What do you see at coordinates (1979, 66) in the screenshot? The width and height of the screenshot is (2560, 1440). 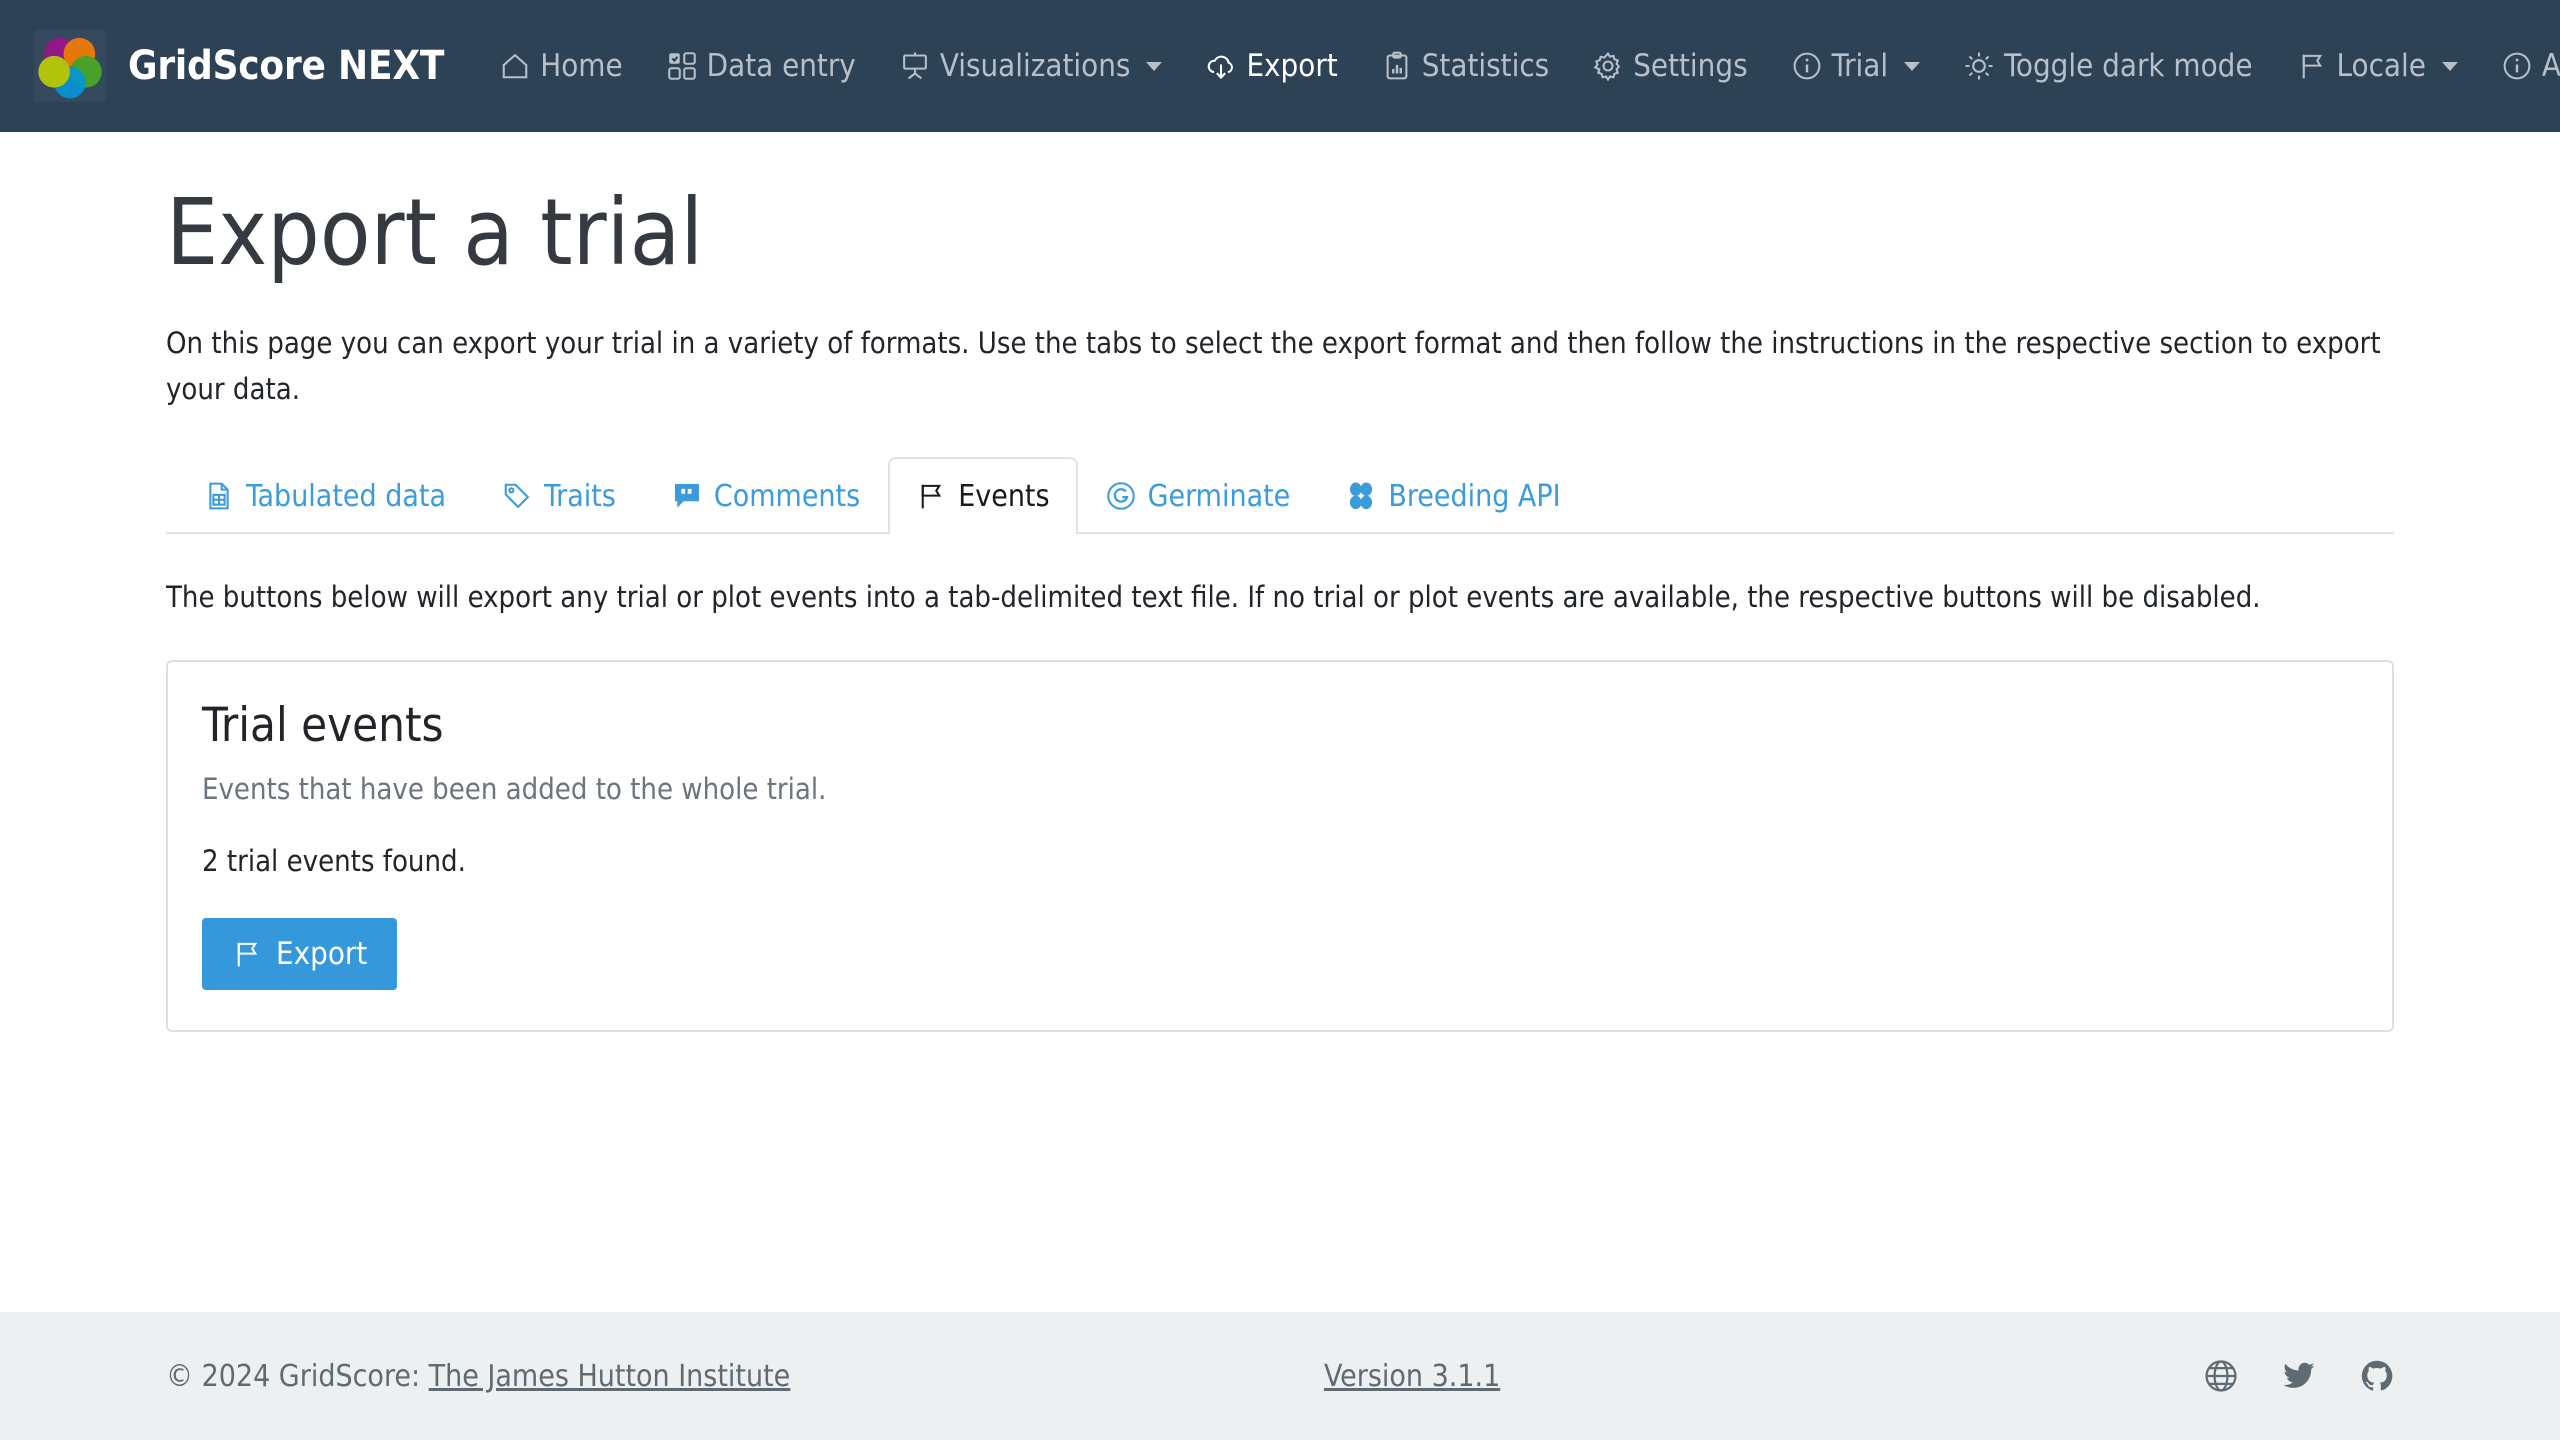 I see `sun-icon` at bounding box center [1979, 66].